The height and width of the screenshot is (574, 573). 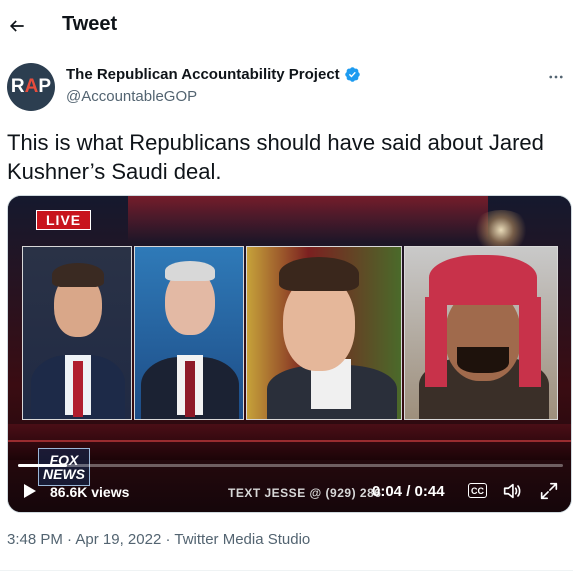 I want to click on play-icon, so click(x=30, y=491).